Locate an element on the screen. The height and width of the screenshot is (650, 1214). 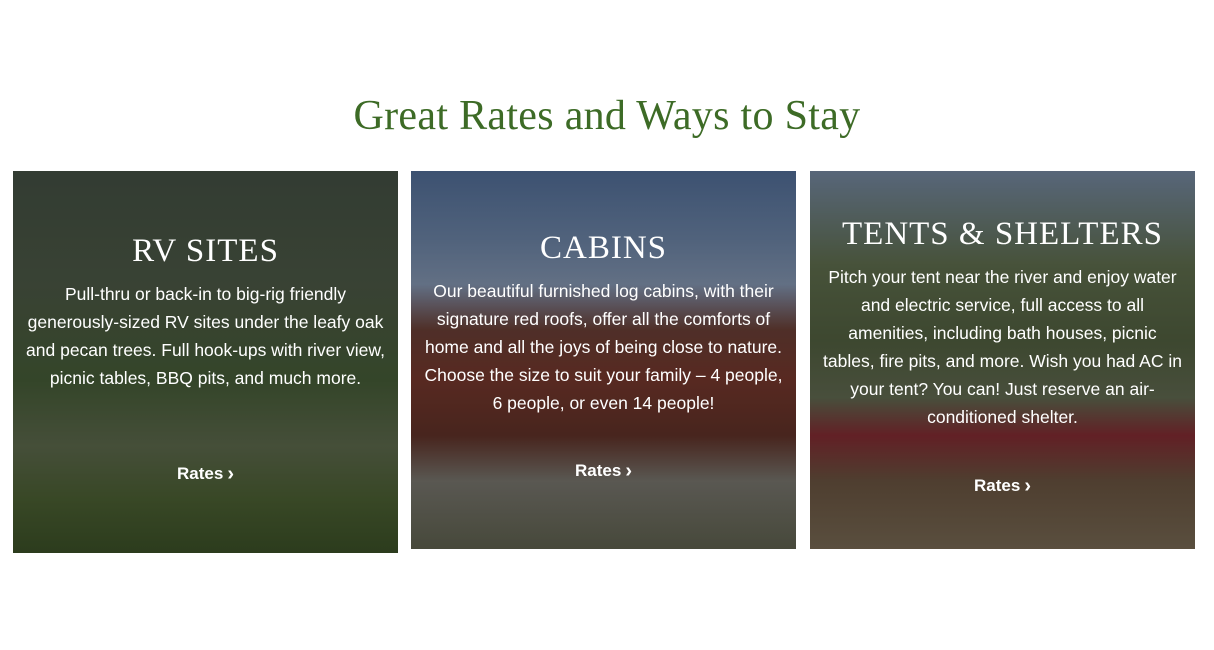
tents-shelters-title: TENTS & SHELTERS is located at coordinates (1002, 234).